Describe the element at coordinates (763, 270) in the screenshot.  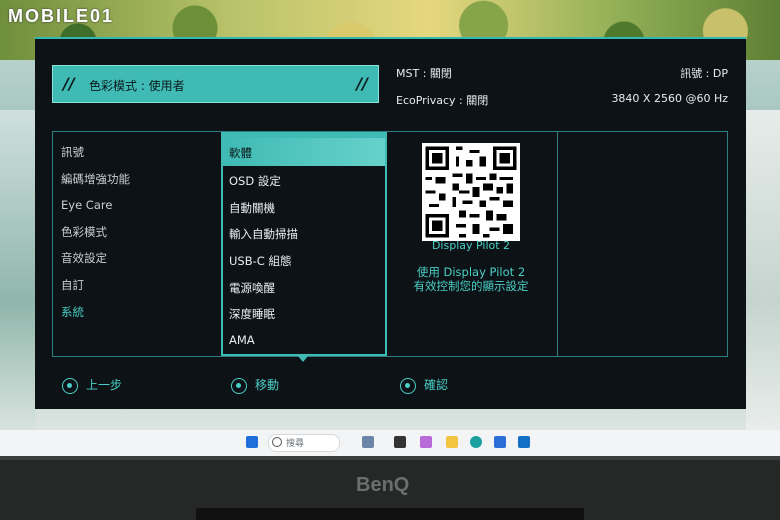
I see `wallpaper-right-edge` at that location.